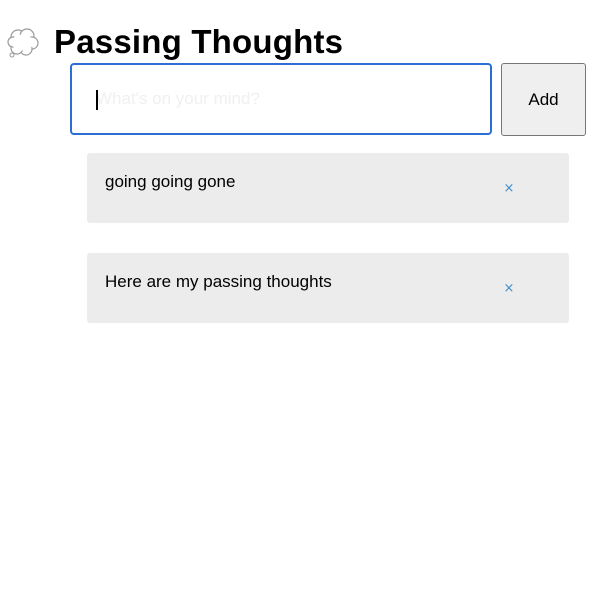 The height and width of the screenshot is (600, 600). What do you see at coordinates (170, 181) in the screenshot?
I see `thought-text: going going gone` at bounding box center [170, 181].